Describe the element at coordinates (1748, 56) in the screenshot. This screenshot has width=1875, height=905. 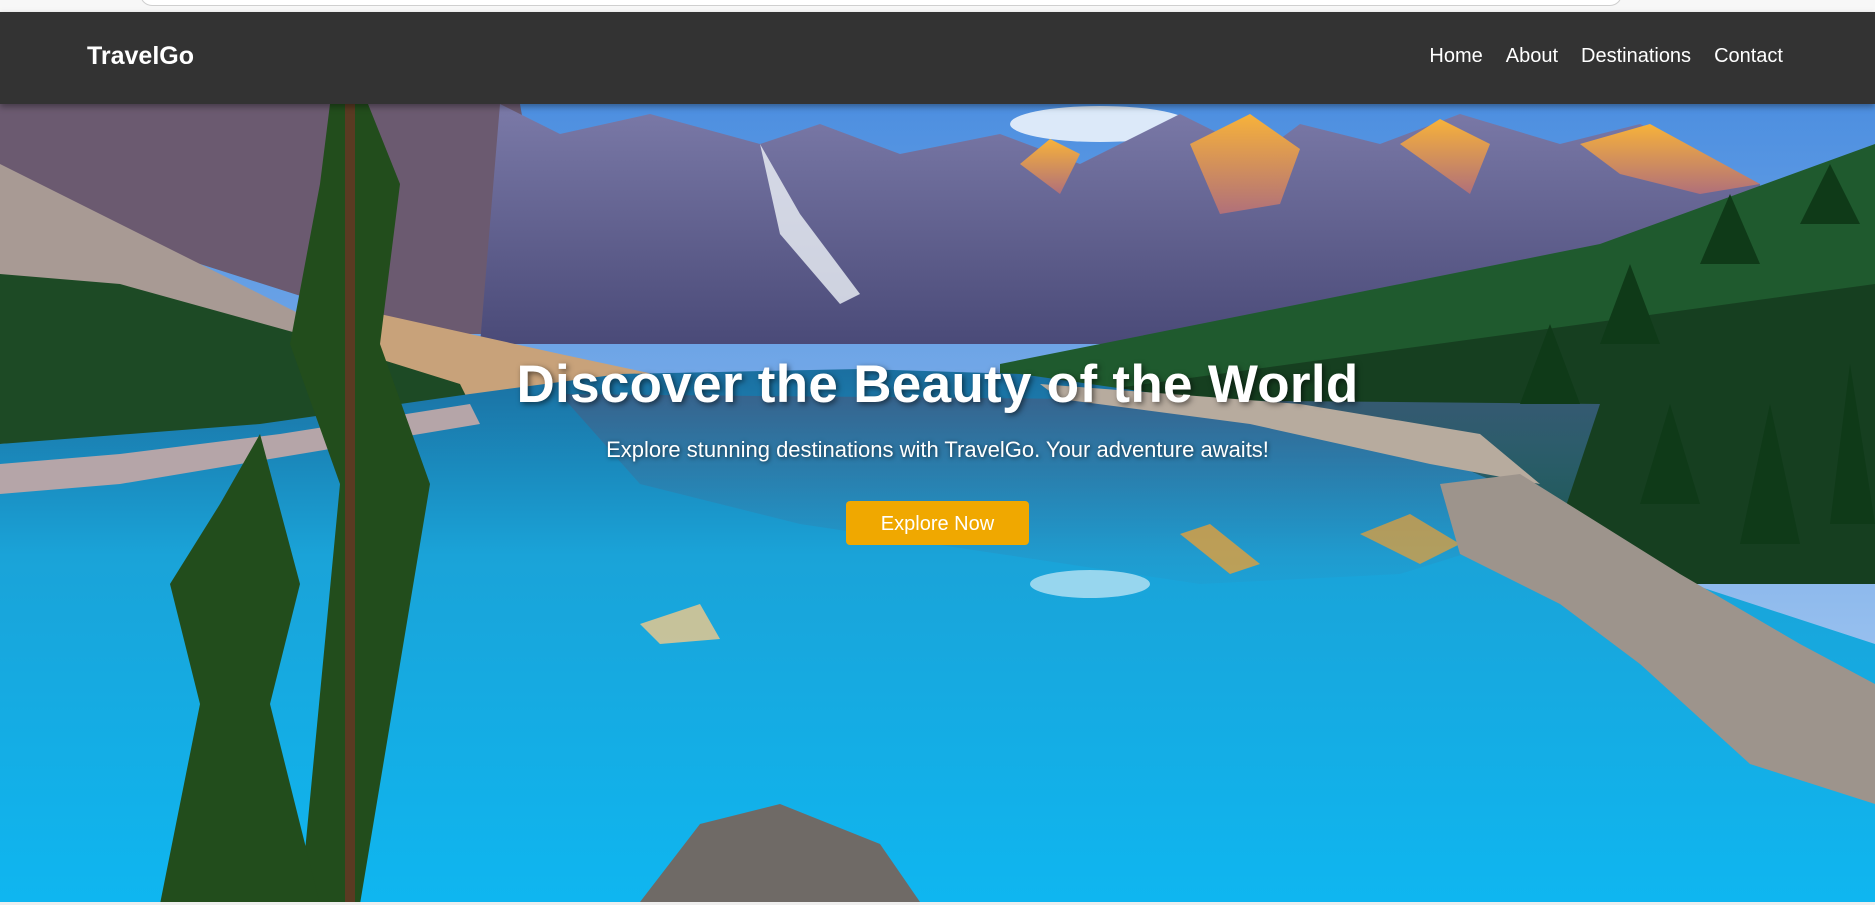
I see `nav-link-contact: Contact` at that location.